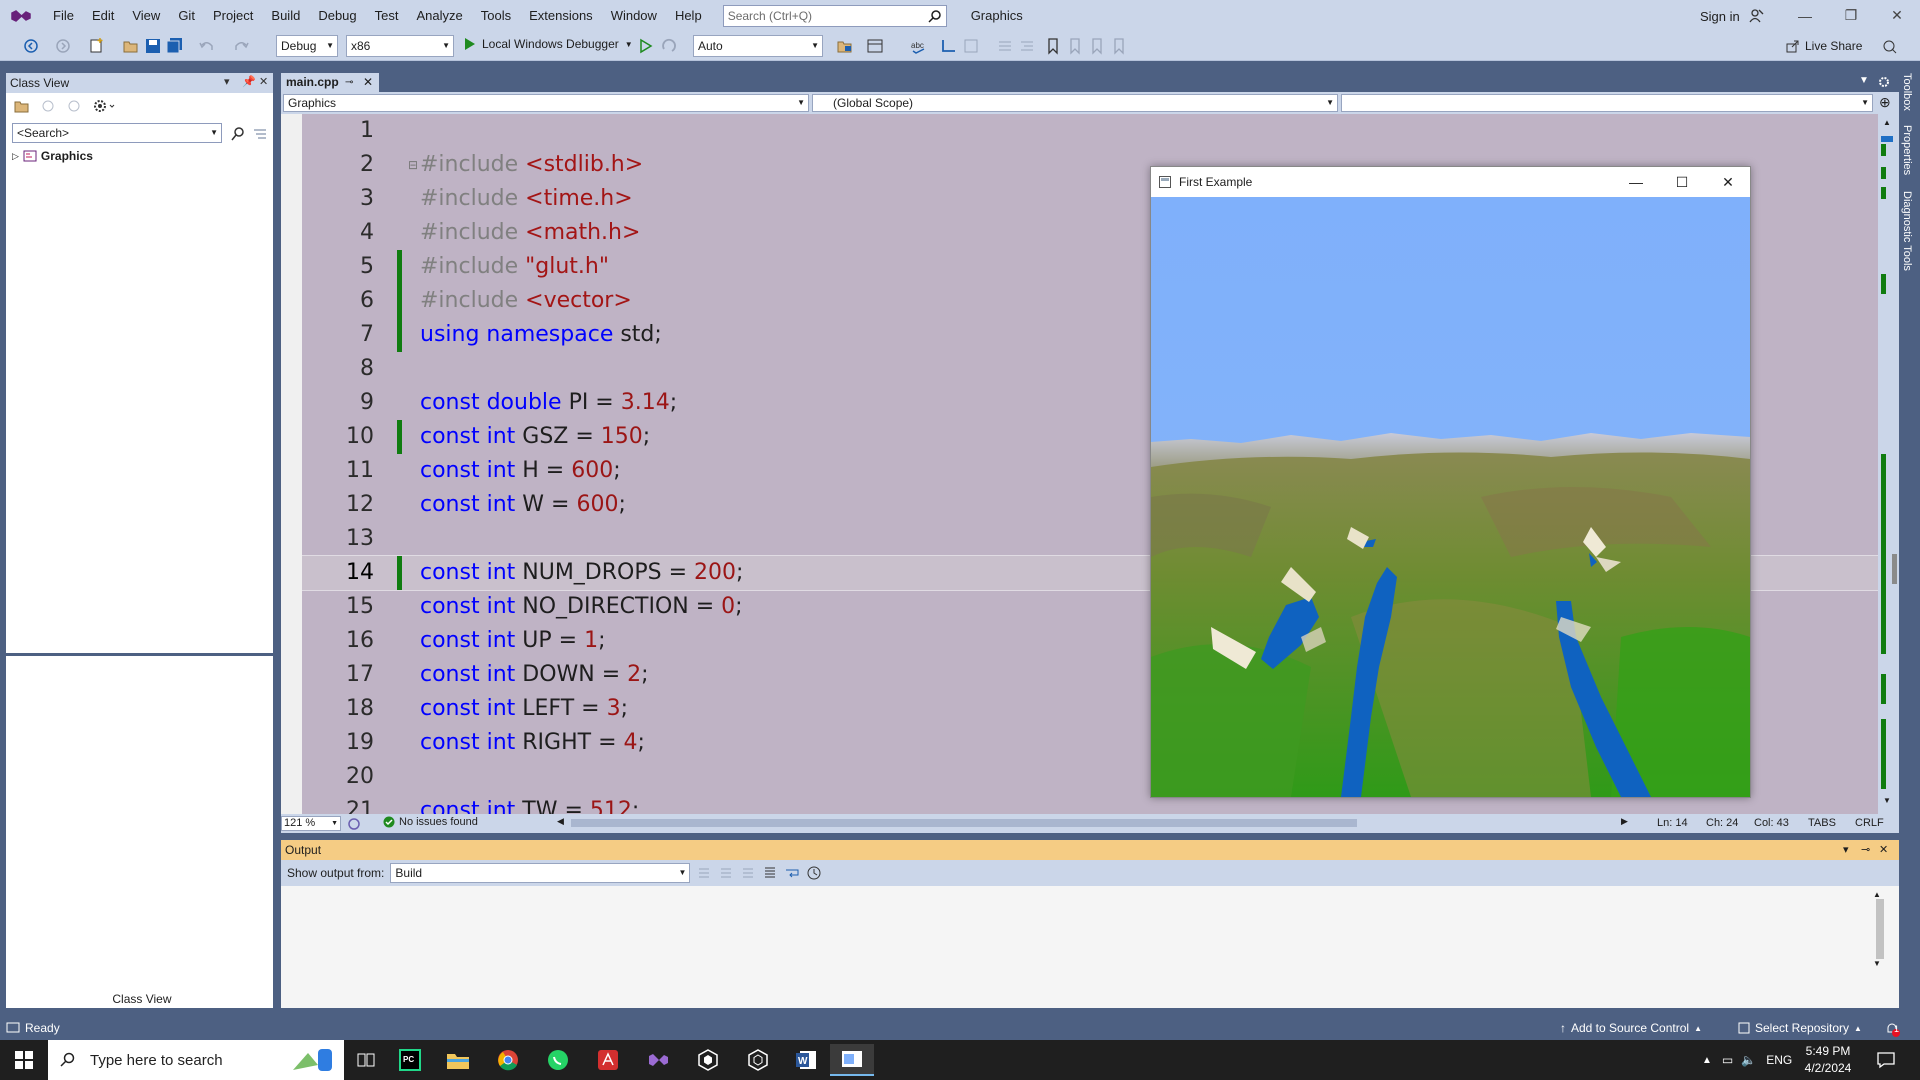 Image resolution: width=1920 pixels, height=1080 pixels. What do you see at coordinates (387, 15) in the screenshot?
I see `menu-test: Test` at bounding box center [387, 15].